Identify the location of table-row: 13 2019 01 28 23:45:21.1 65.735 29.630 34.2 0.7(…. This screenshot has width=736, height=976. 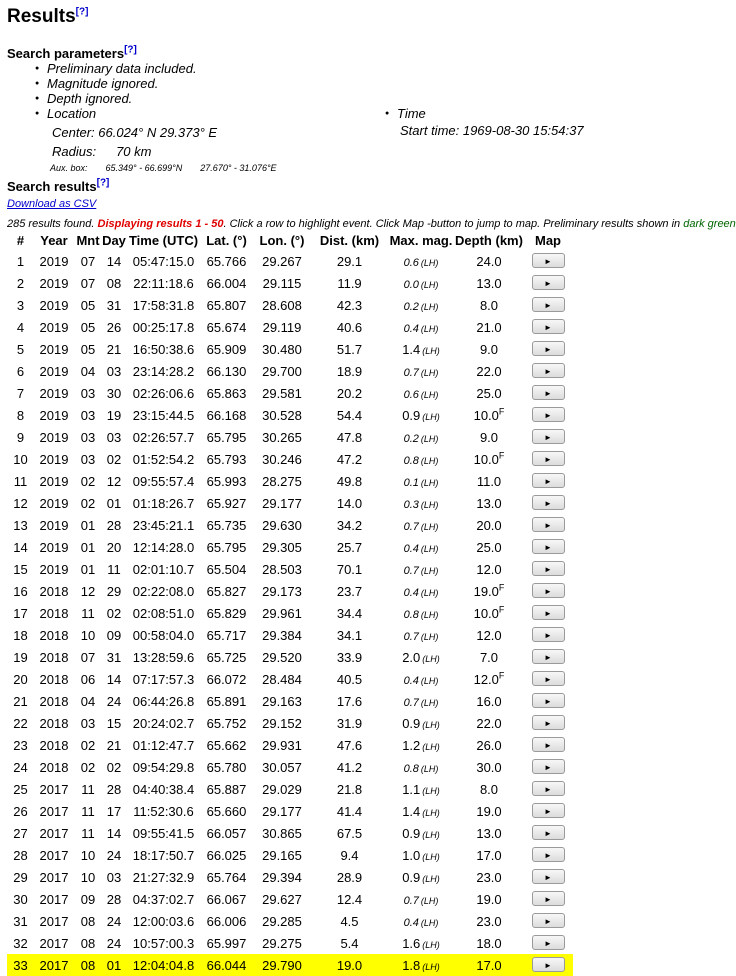
(290, 525).